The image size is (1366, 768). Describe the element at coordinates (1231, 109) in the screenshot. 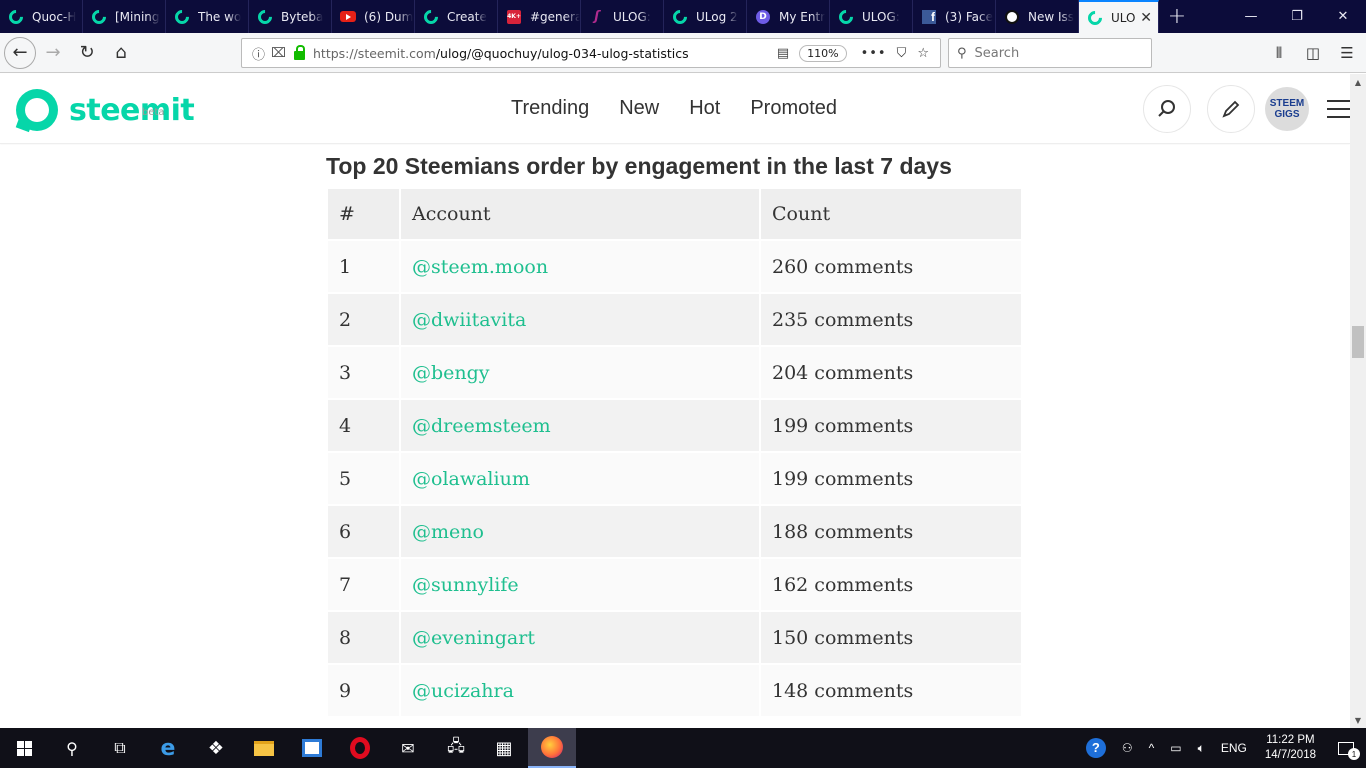

I see `write-post-button` at that location.